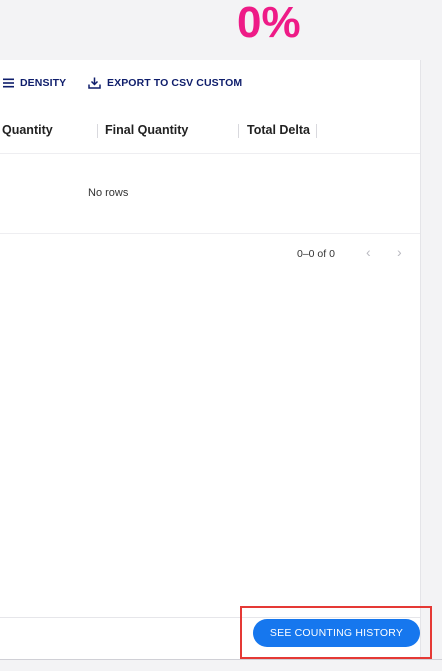  Describe the element at coordinates (27, 130) in the screenshot. I see `column-header-quantity: Quantity` at that location.